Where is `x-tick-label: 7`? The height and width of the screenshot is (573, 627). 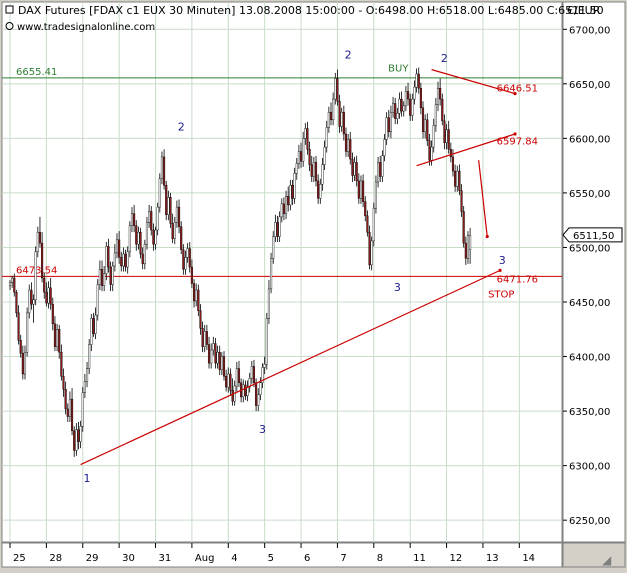 x-tick-label: 7 is located at coordinates (343, 558).